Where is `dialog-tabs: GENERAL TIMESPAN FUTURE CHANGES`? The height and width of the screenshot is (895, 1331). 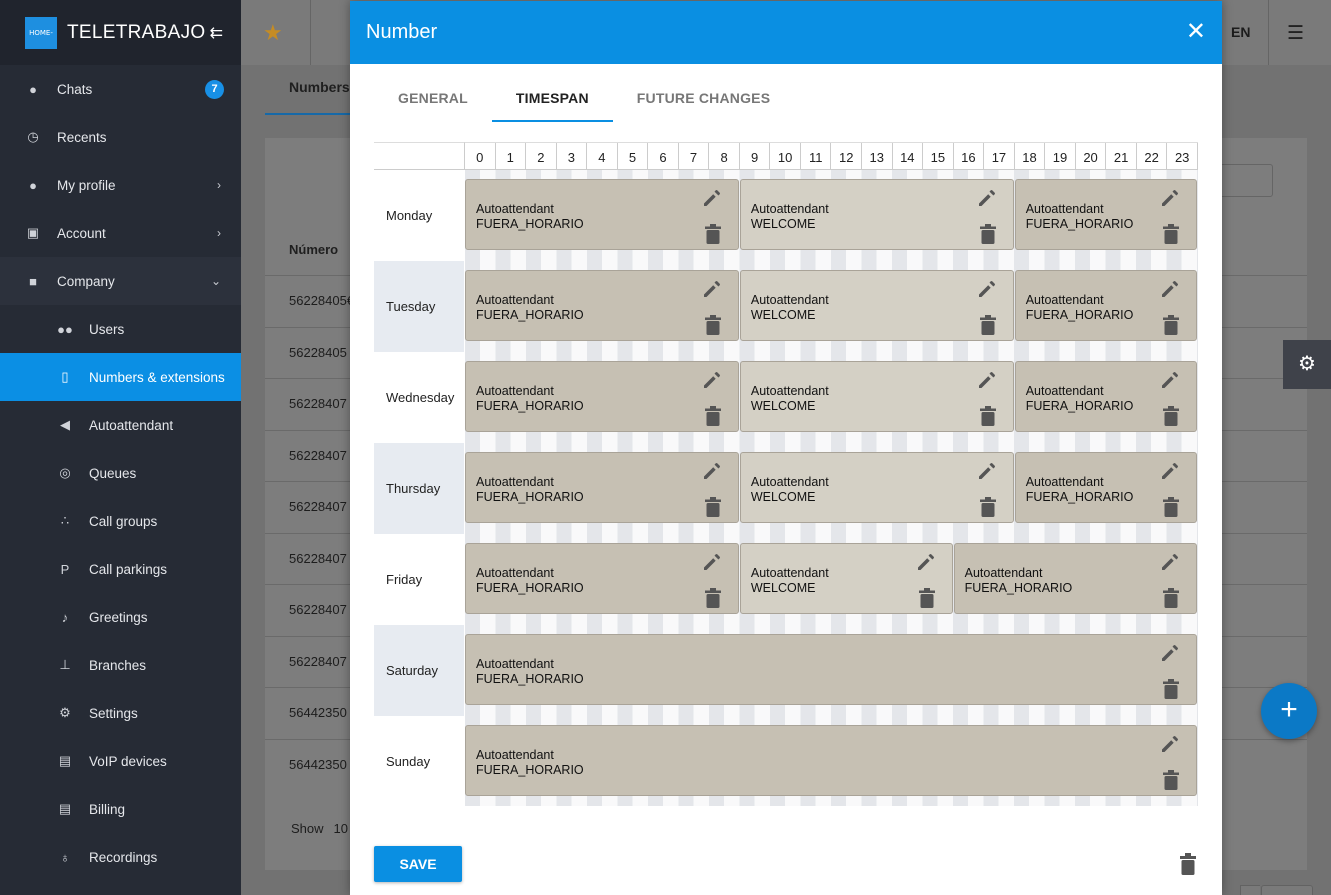
dialog-tabs: GENERAL TIMESPAN FUTURE CHANGES is located at coordinates (584, 99).